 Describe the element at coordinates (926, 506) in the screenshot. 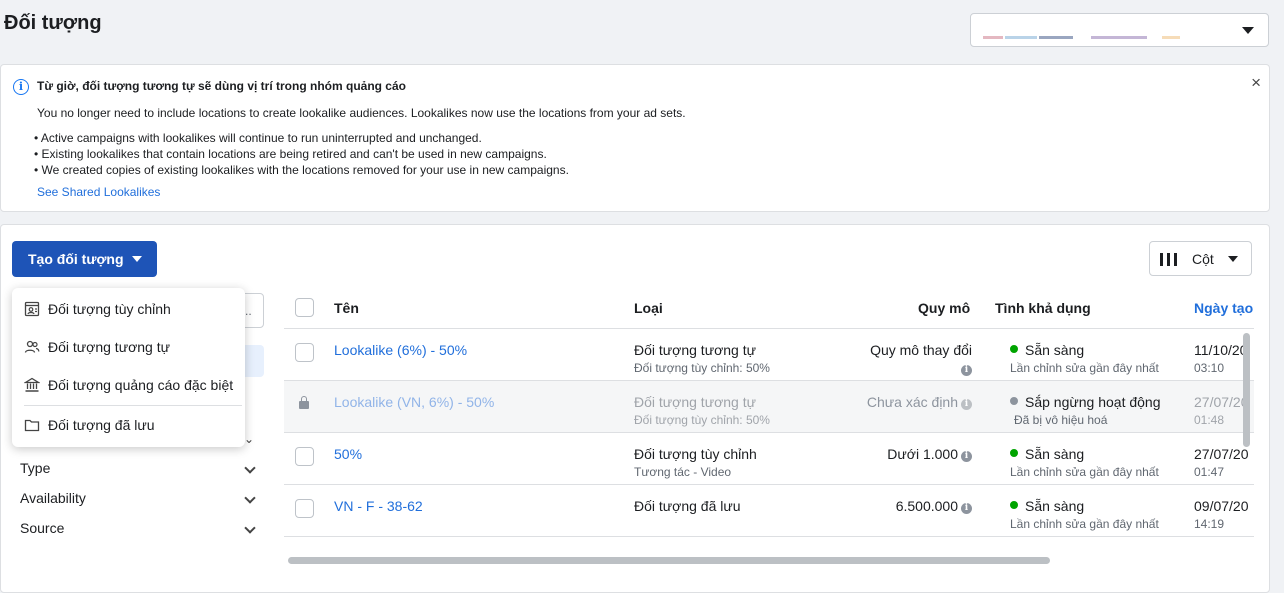

I see `audience-size: 6.500.000` at that location.